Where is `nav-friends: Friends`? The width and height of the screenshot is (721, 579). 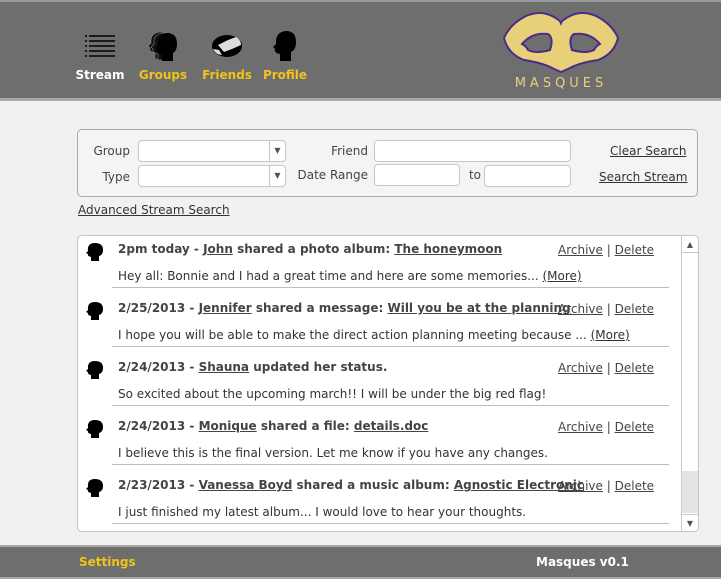
nav-friends: Friends is located at coordinates (227, 55).